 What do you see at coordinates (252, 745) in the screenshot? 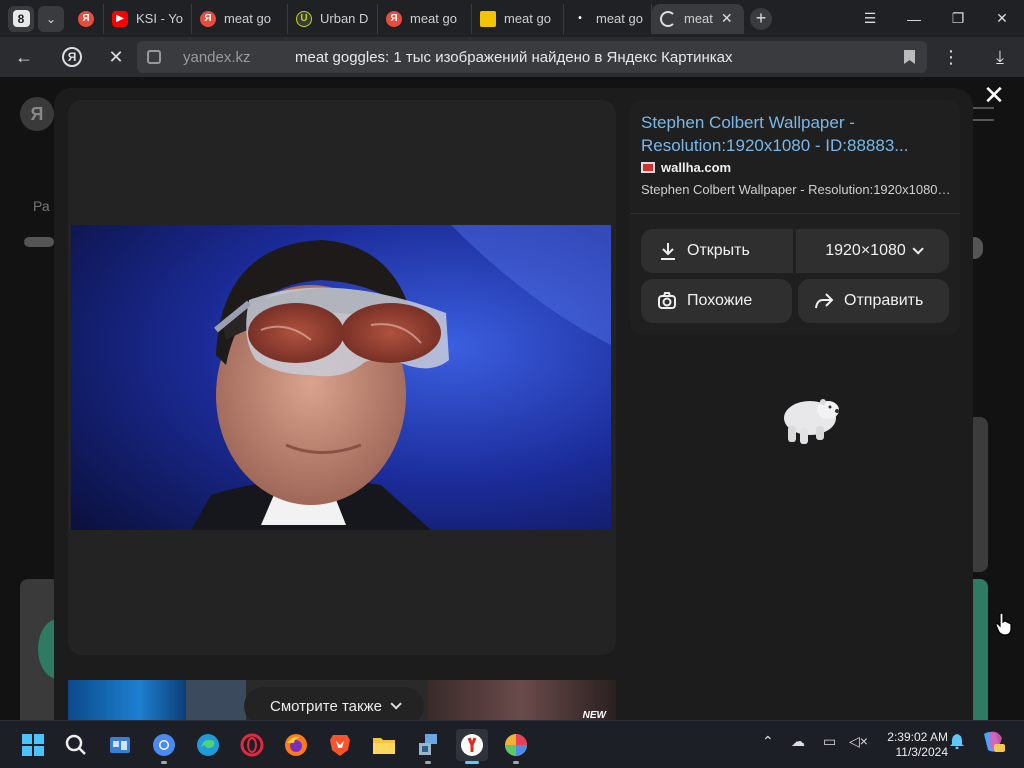
I see `opera-gx-icon` at bounding box center [252, 745].